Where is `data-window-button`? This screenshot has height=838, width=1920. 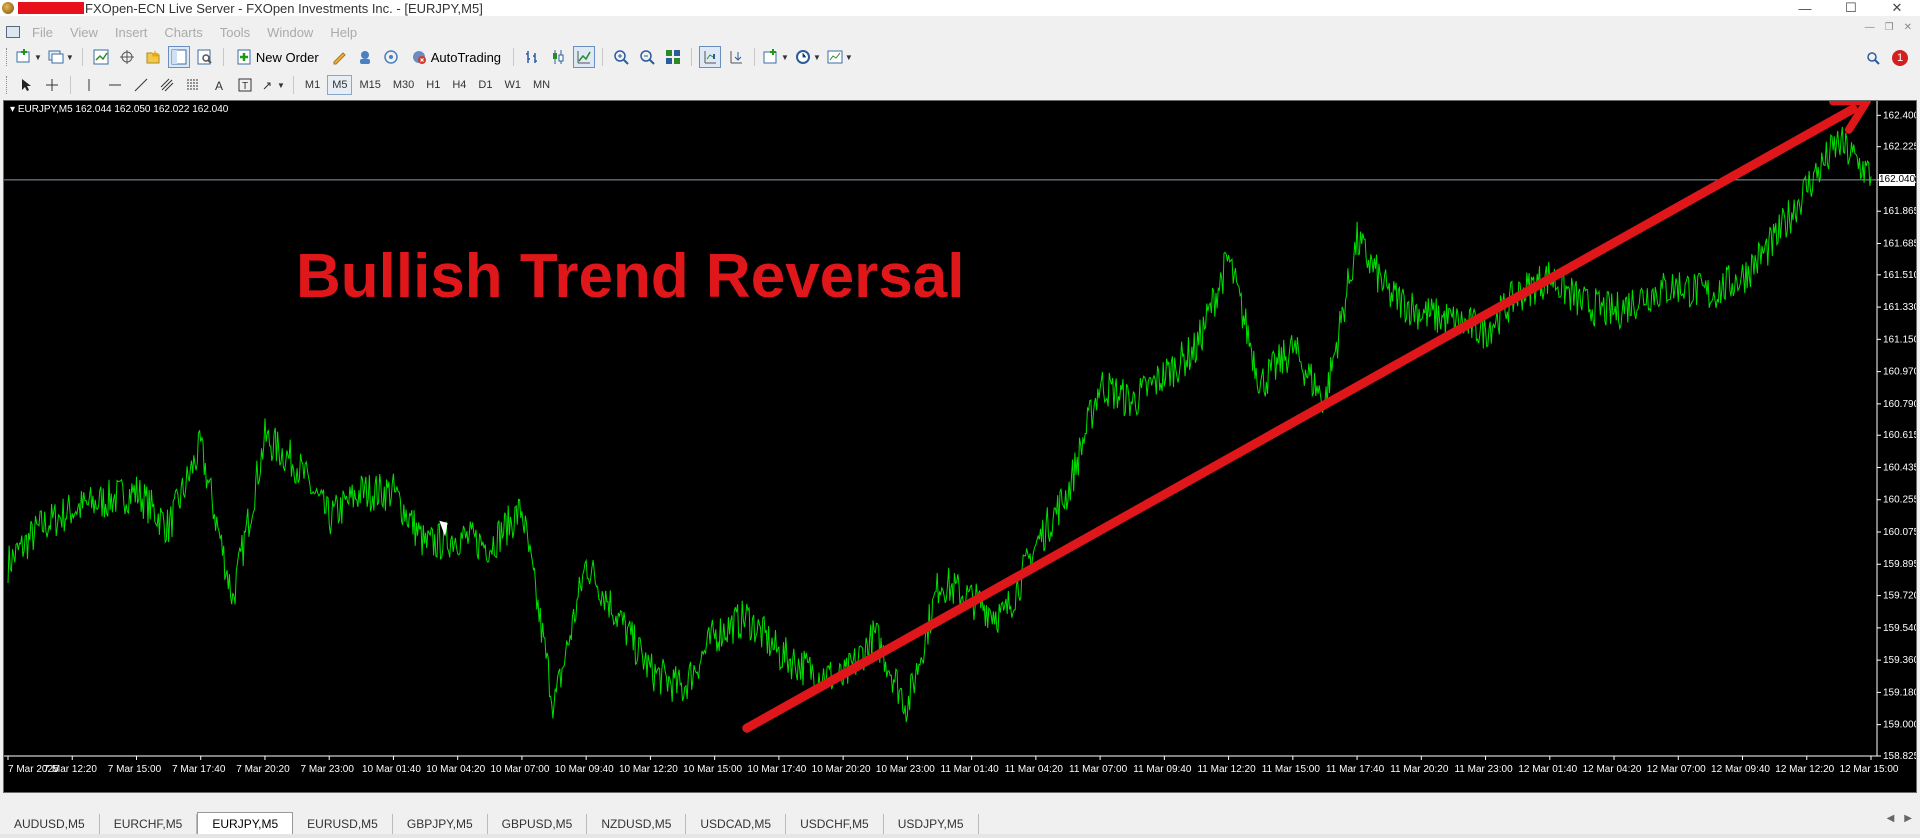 data-window-button is located at coordinates (127, 57).